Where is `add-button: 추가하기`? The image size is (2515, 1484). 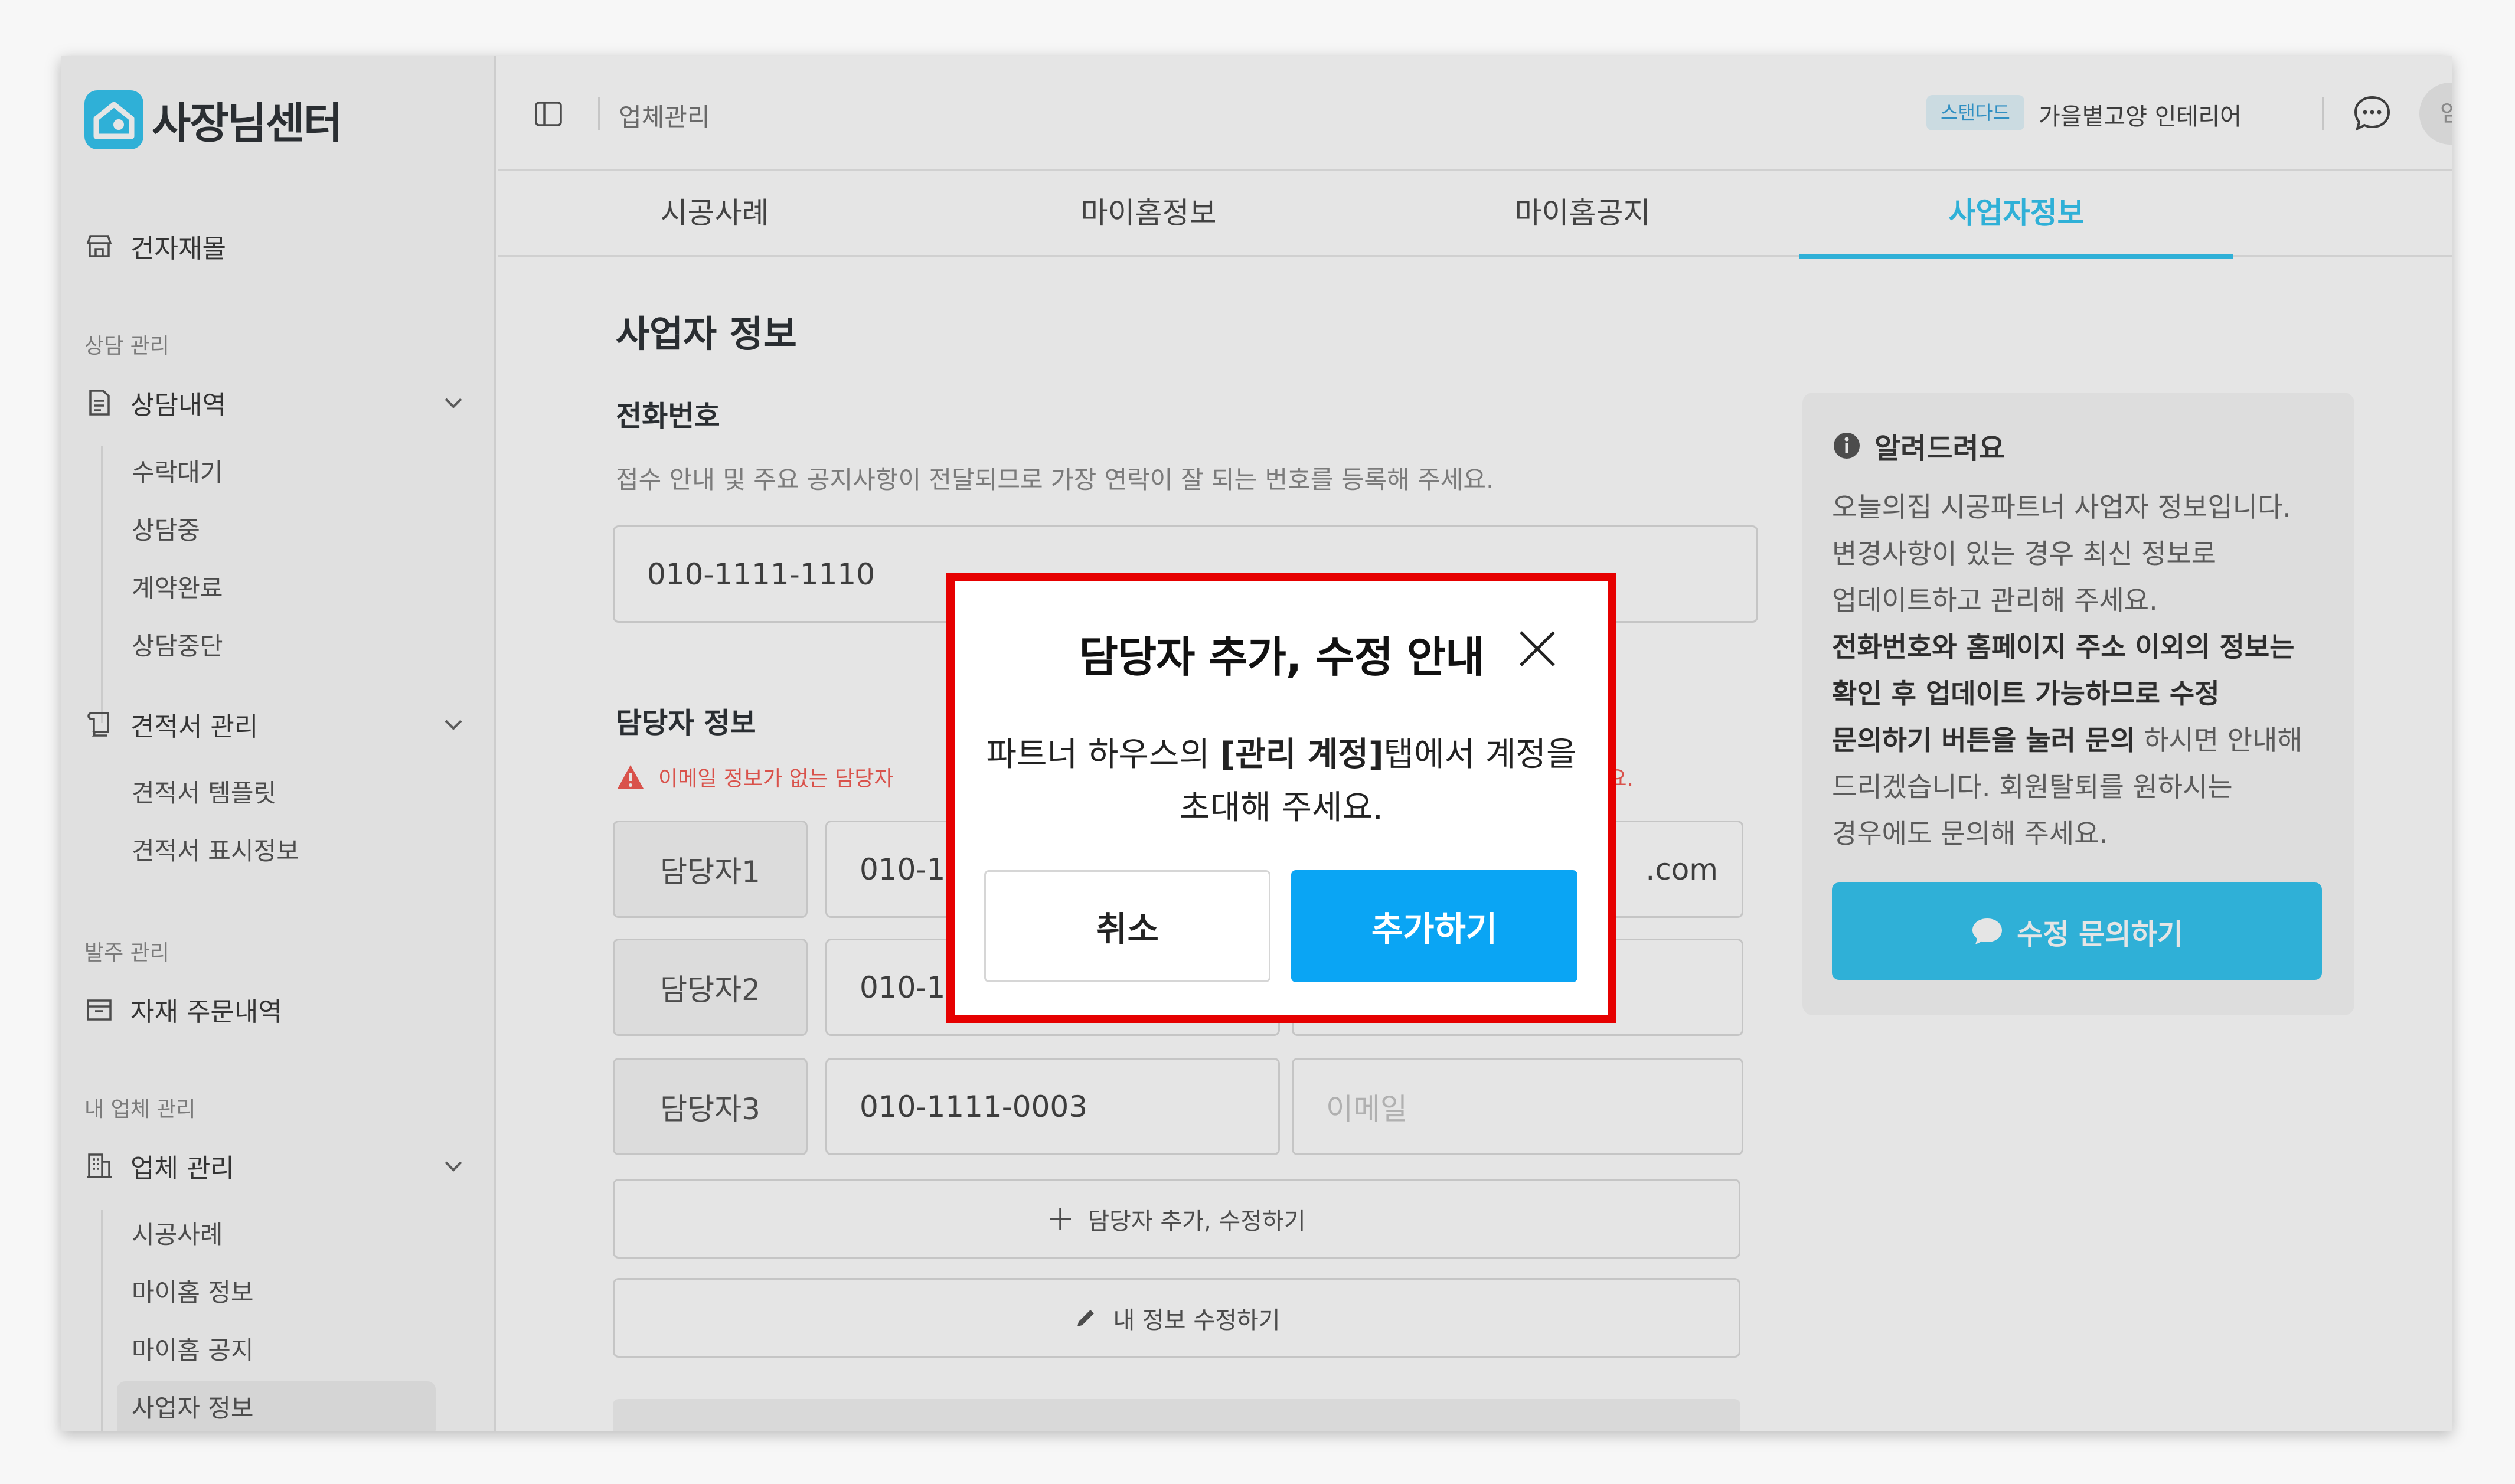 add-button: 추가하기 is located at coordinates (1434, 926).